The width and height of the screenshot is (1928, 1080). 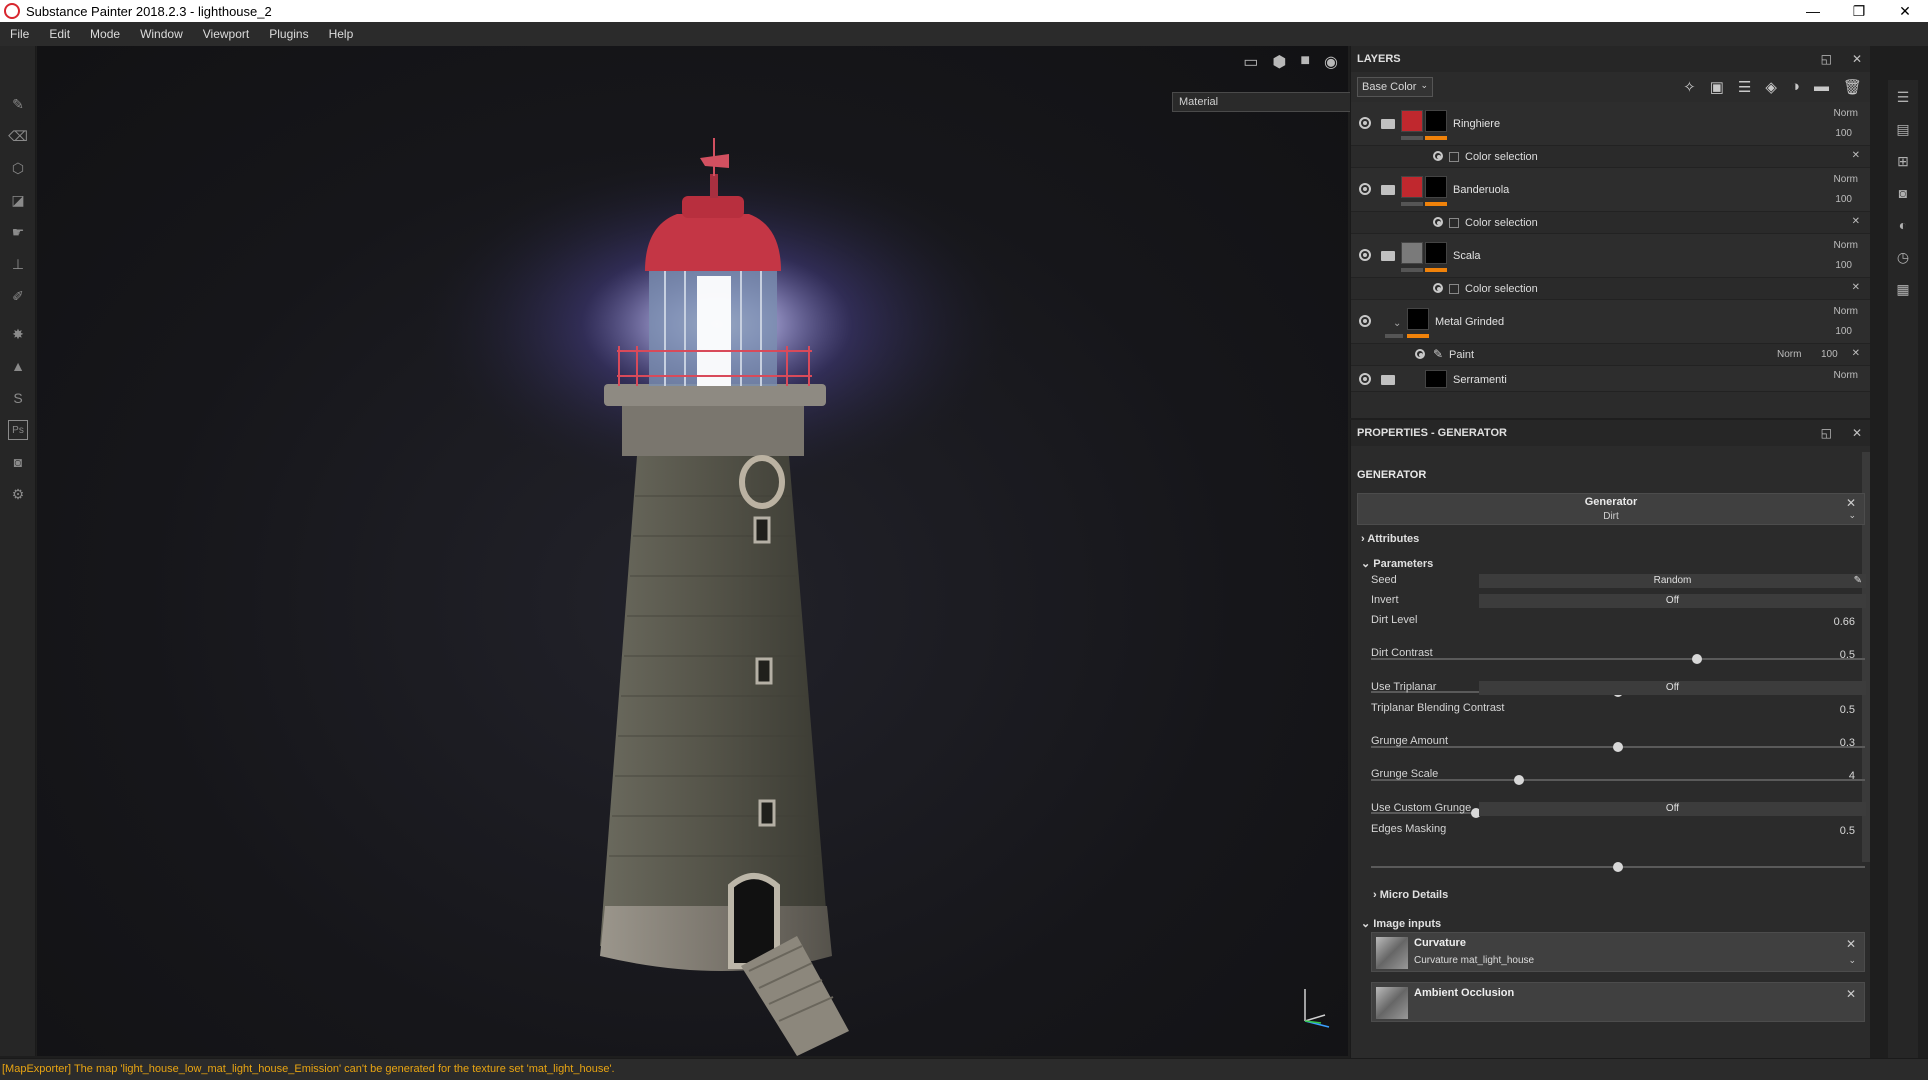 I want to click on grid-icon: ⊞, so click(x=1903, y=161).